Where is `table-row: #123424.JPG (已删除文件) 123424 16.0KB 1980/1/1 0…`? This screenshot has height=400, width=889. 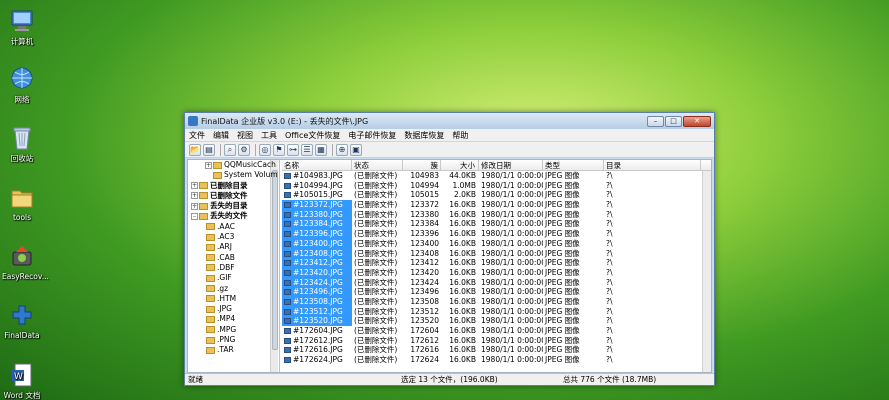 table-row: #123424.JPG (已删除文件) 123424 16.0KB 1980/1/1 0… is located at coordinates (496, 282).